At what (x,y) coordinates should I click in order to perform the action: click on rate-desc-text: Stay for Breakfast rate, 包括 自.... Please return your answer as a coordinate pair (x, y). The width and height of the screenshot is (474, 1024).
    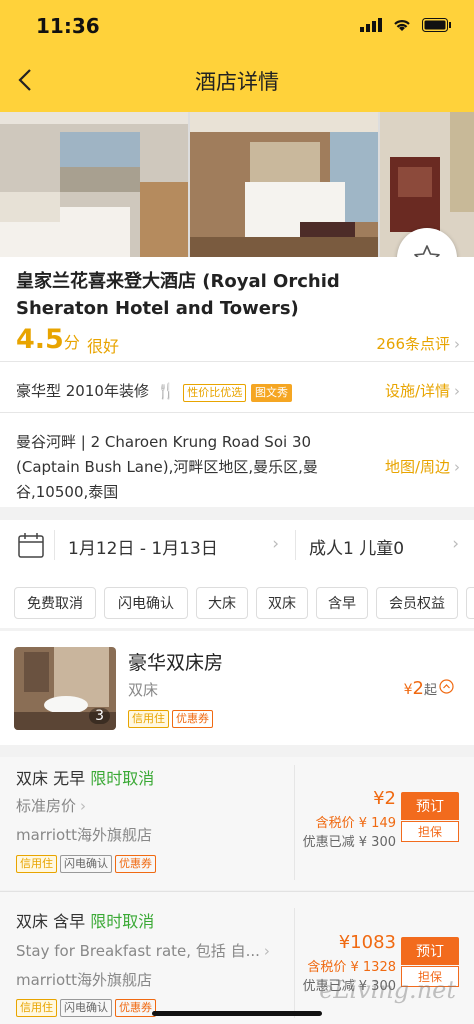
    Looking at the image, I should click on (138, 951).